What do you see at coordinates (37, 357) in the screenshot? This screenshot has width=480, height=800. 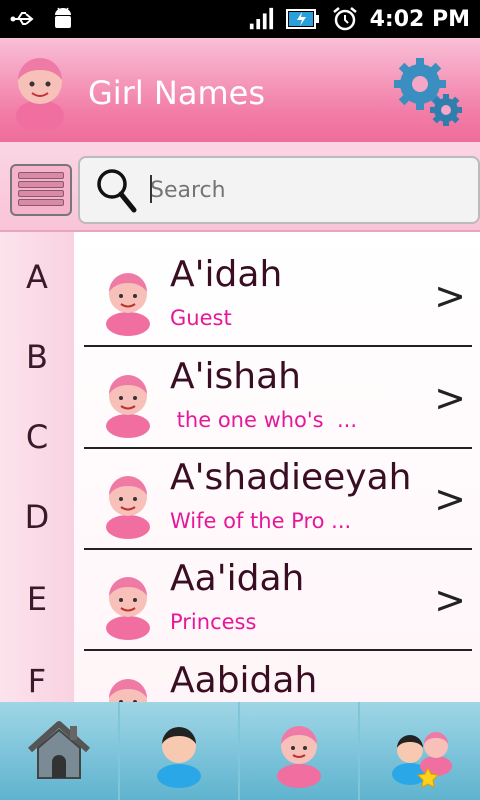 I see `index-letter-b: B` at bounding box center [37, 357].